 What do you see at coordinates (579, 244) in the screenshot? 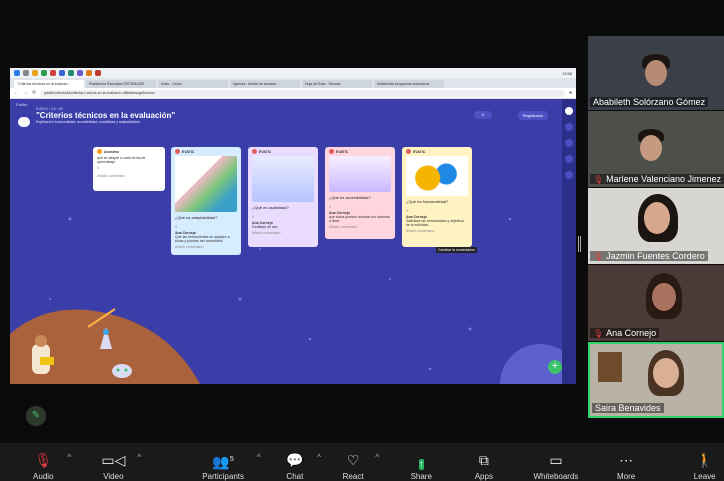
I see `resize-handle` at bounding box center [579, 244].